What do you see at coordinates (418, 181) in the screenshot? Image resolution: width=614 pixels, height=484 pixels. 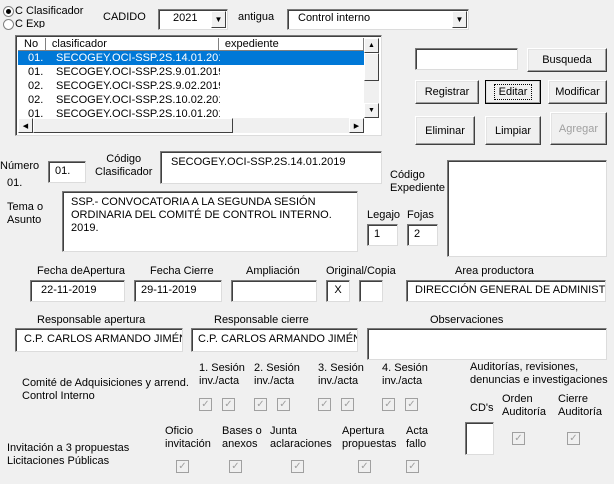 I see `codigo-expediente-label: Código Expediente` at bounding box center [418, 181].